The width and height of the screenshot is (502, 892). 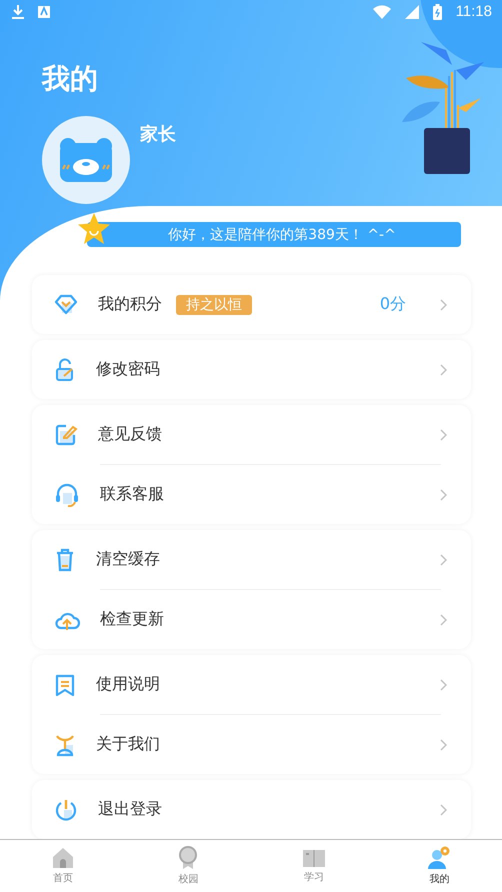 I want to click on menu-label: 使用说明, so click(x=128, y=684).